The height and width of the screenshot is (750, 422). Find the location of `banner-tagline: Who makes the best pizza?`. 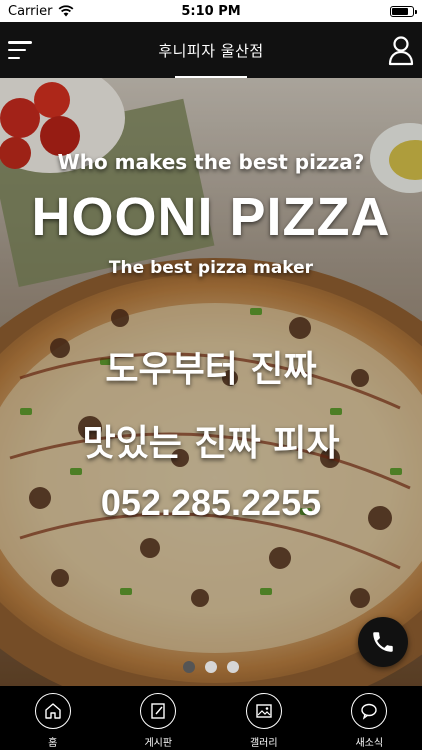

banner-tagline: Who makes the best pizza? is located at coordinates (211, 162).